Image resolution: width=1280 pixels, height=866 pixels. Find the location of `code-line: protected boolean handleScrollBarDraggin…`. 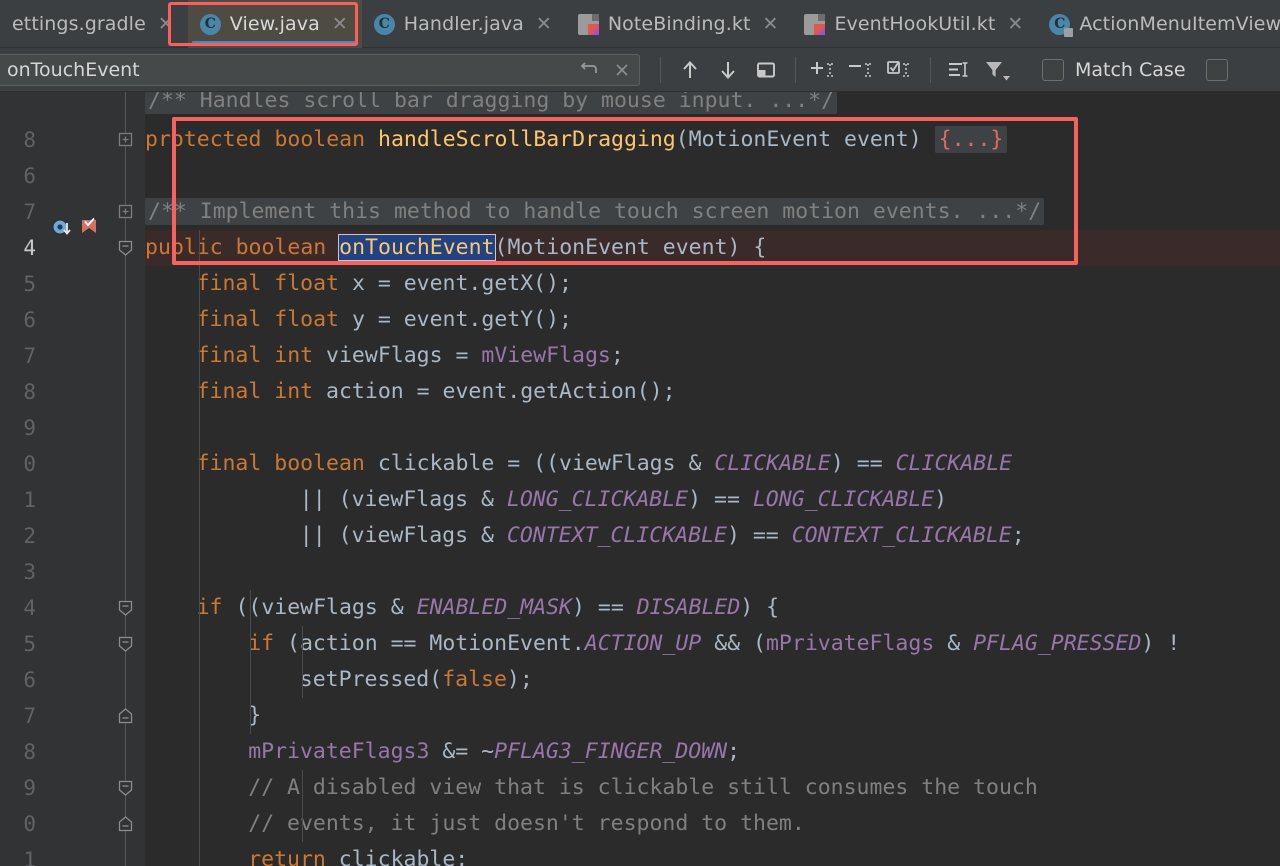

code-line: protected boolean handleScrollBarDraggin… is located at coordinates (576, 140).